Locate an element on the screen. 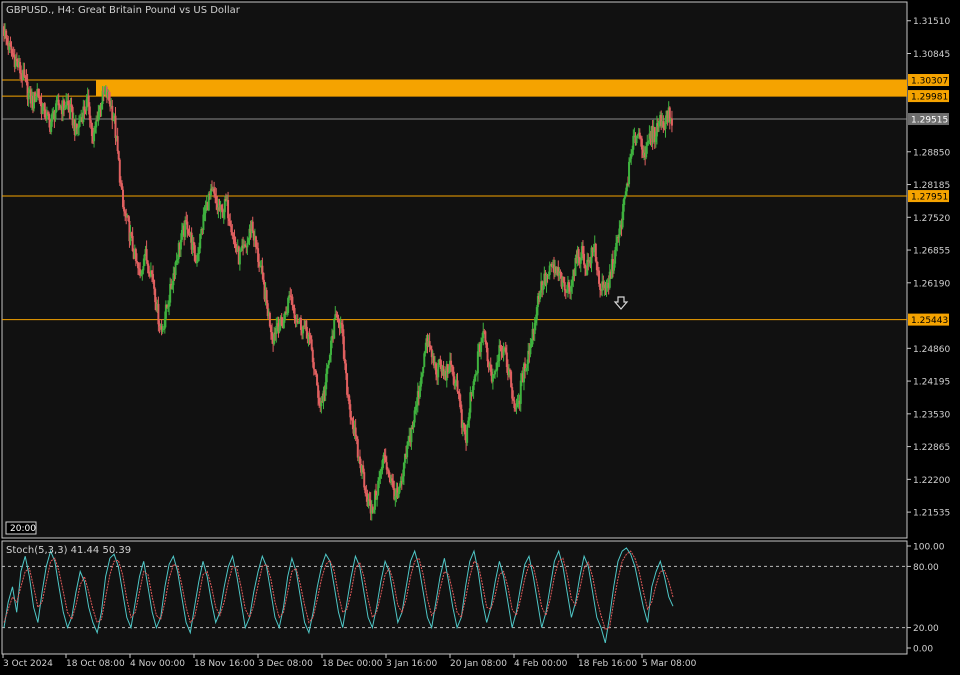 The height and width of the screenshot is (675, 960). x-tick-label: 18 Feb 16:00 is located at coordinates (607, 664).